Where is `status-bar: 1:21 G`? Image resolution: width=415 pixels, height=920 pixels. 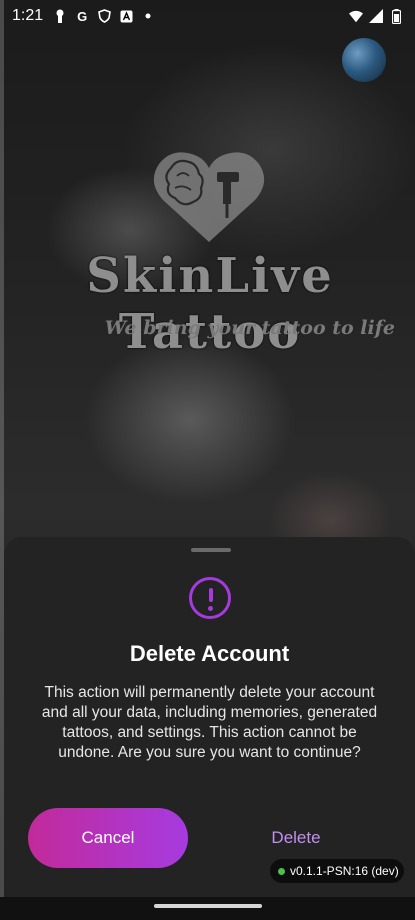
status-bar: 1:21 G is located at coordinates (207, 16).